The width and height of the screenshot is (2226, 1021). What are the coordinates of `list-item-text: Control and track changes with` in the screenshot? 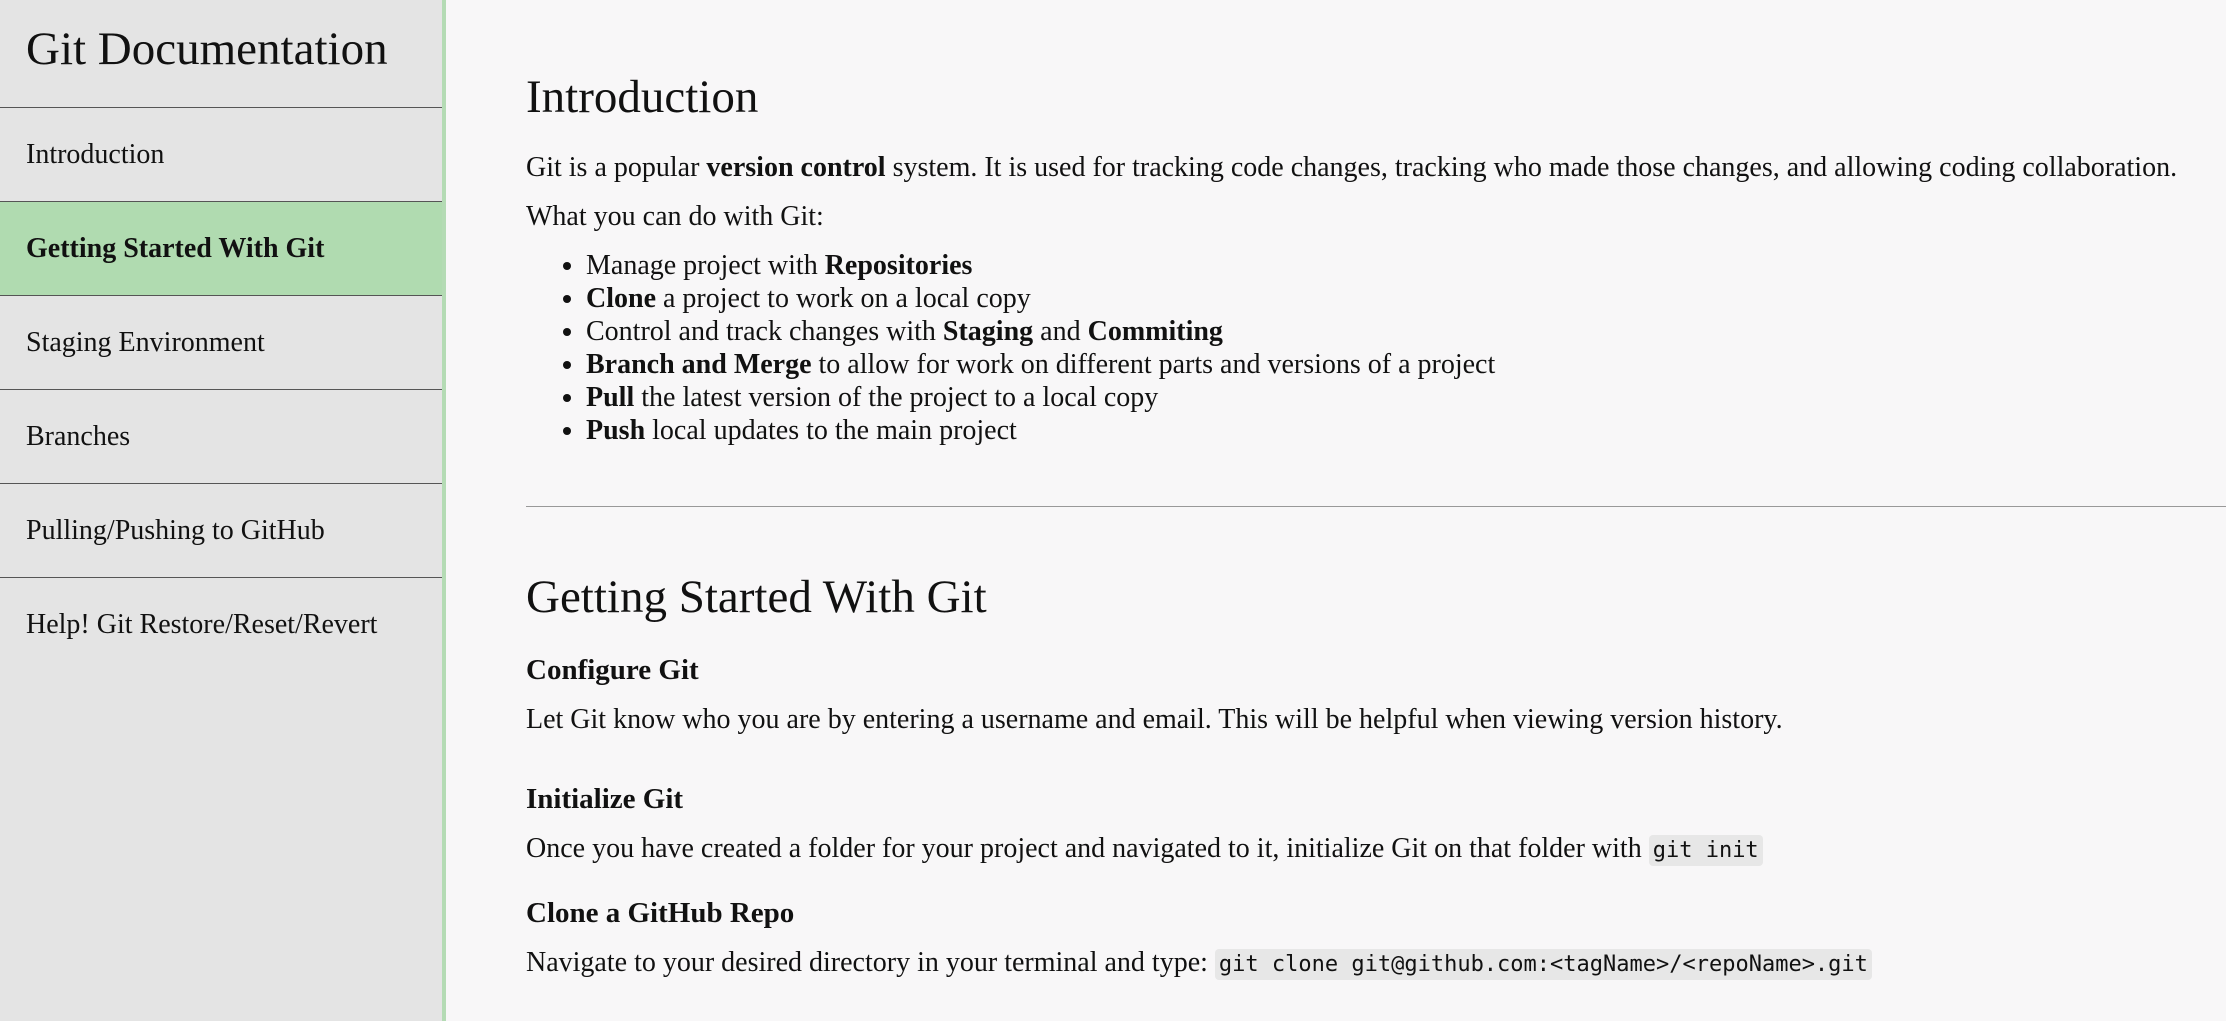 It's located at (764, 331).